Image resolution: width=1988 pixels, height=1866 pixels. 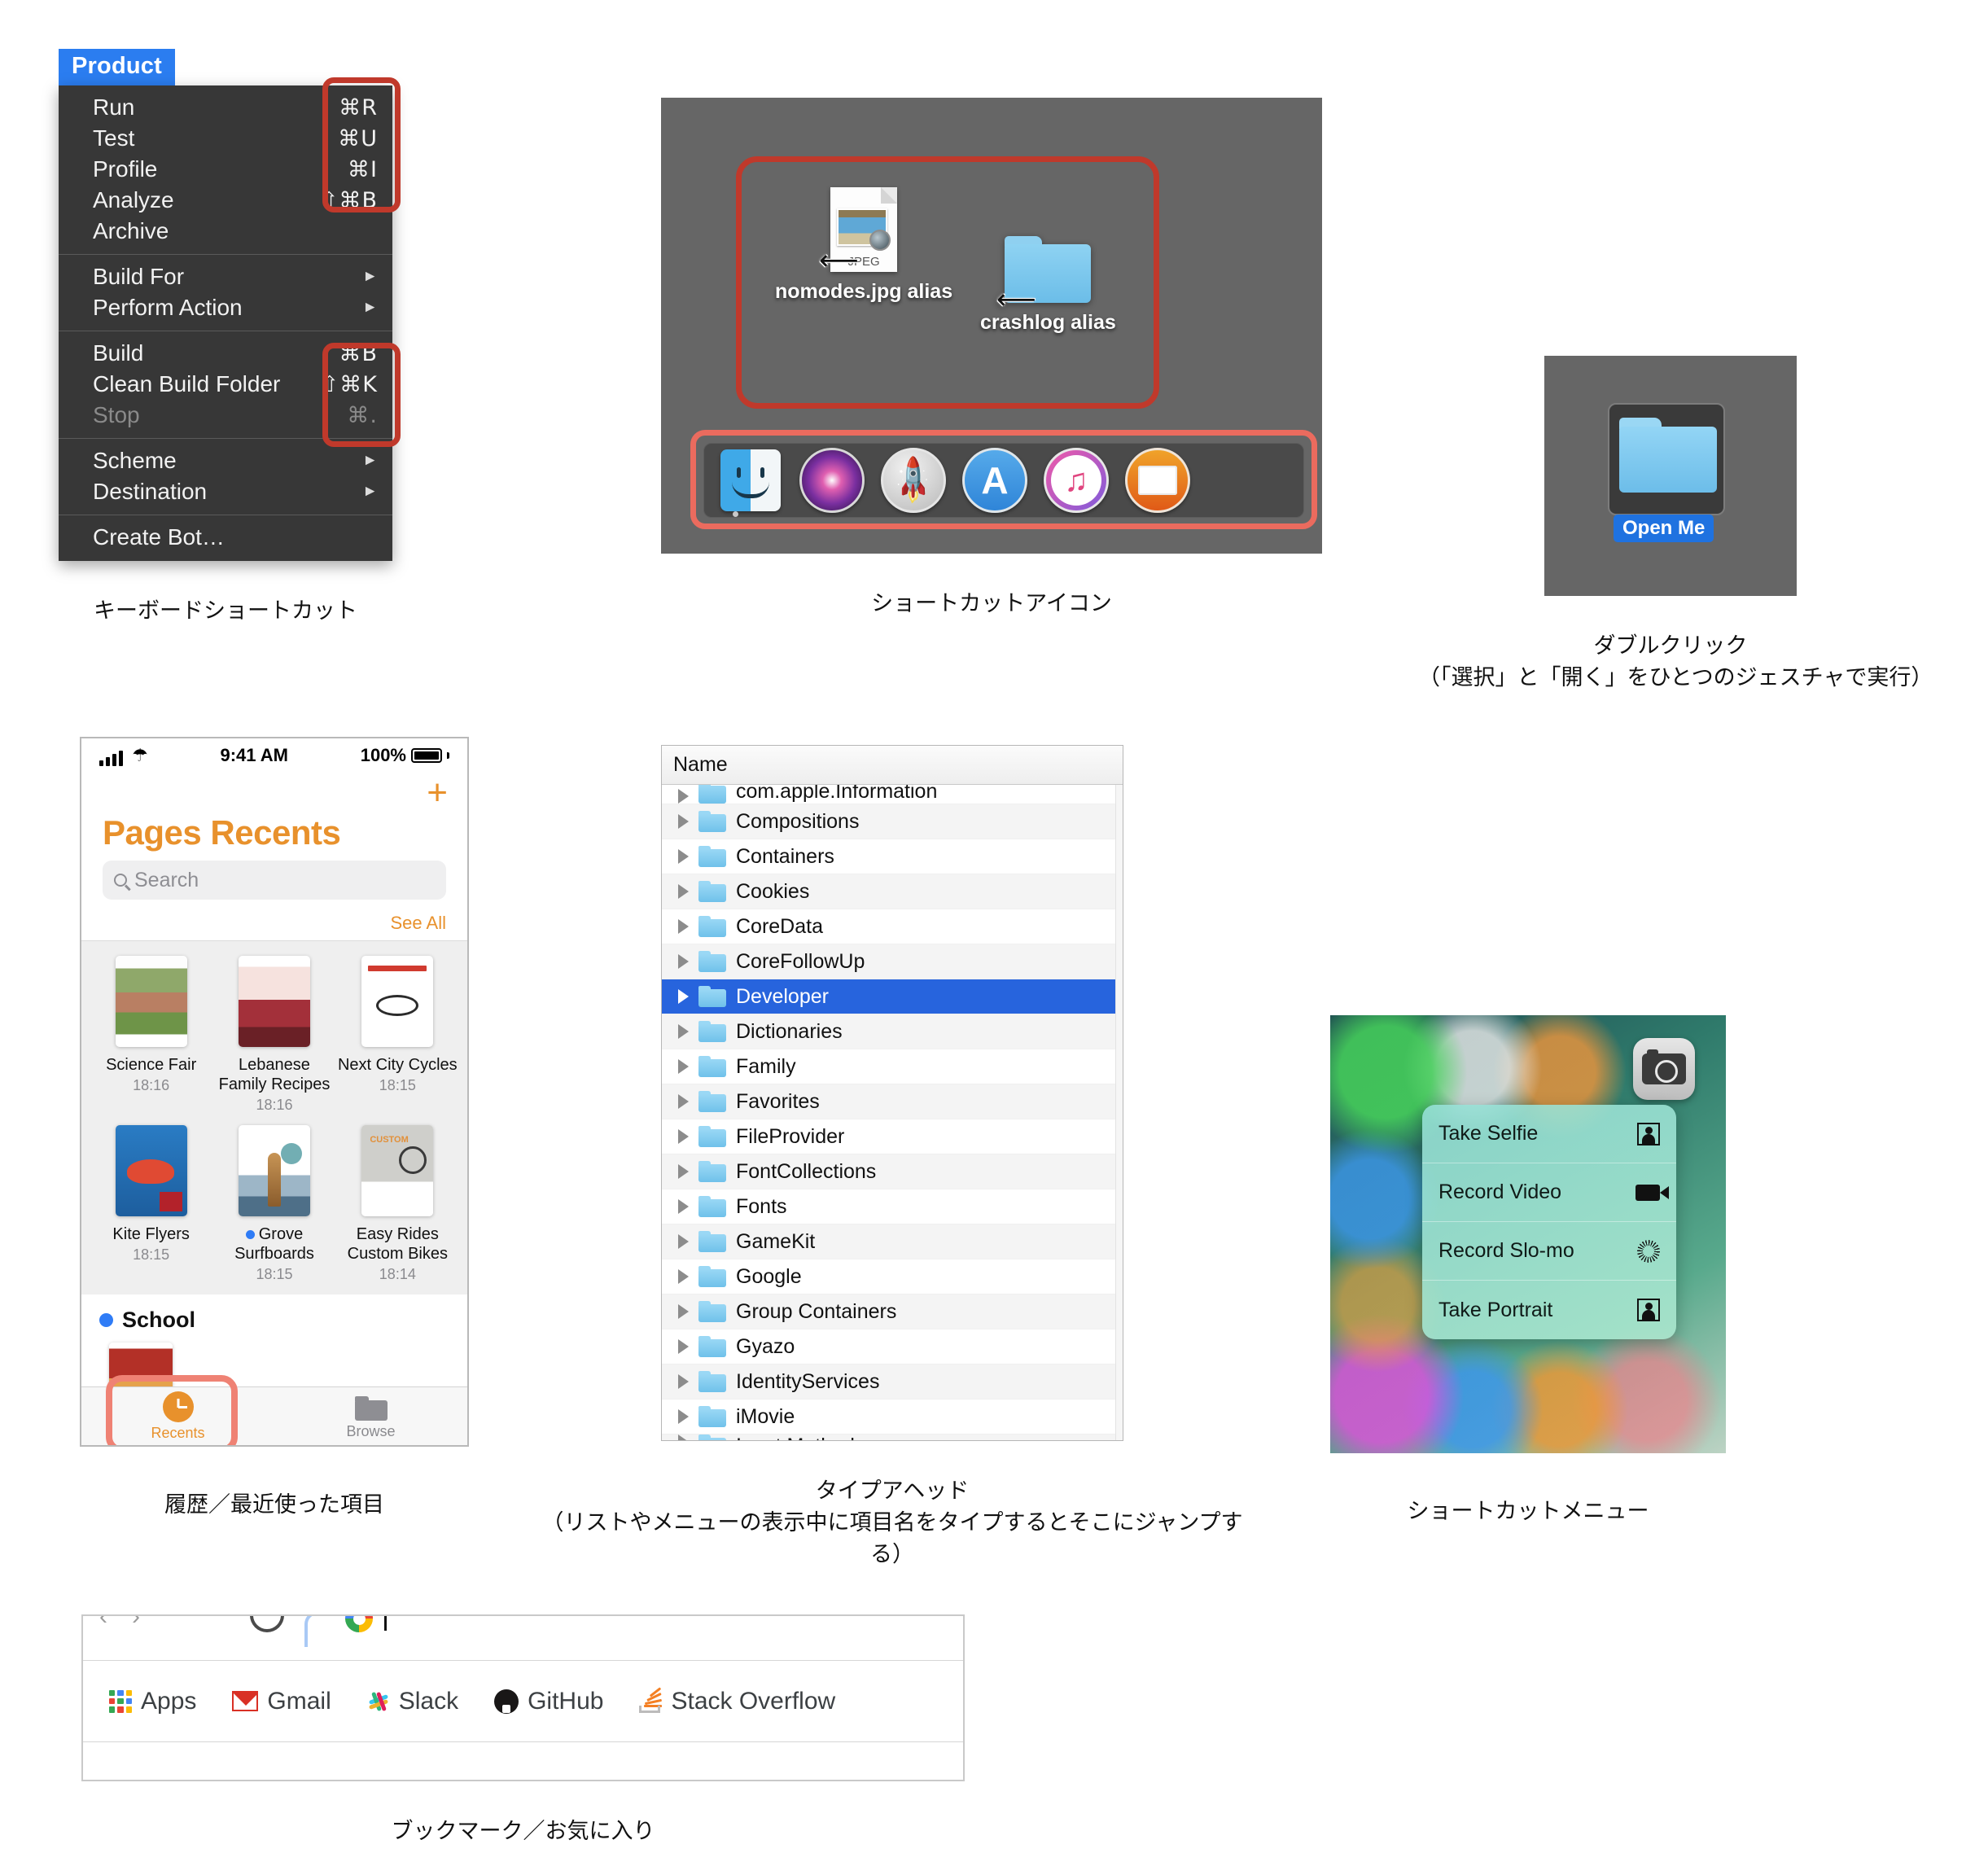 What do you see at coordinates (892, 1101) in the screenshot?
I see `table-row: Favorites` at bounding box center [892, 1101].